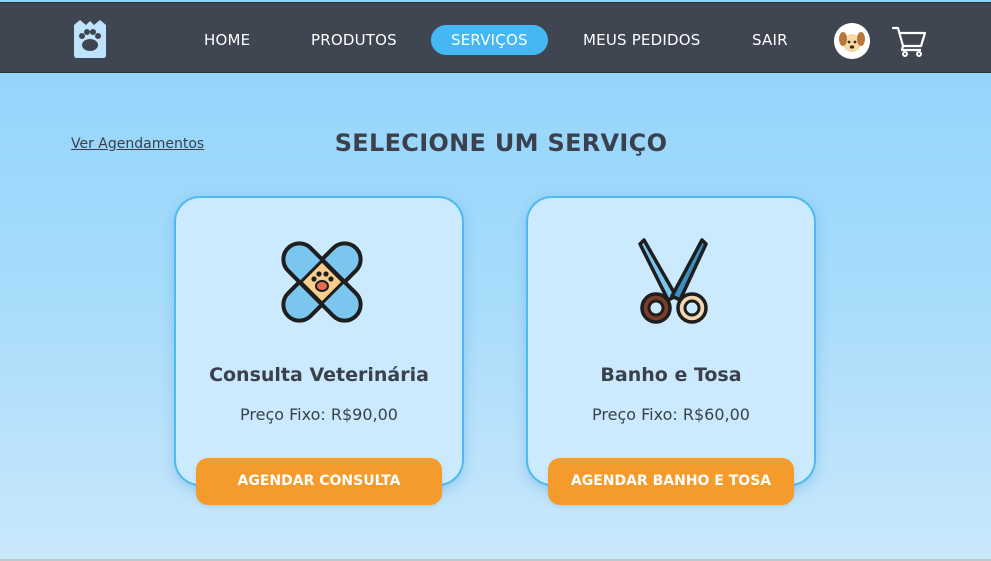 The image size is (991, 561). Describe the element at coordinates (319, 481) in the screenshot. I see `agendar-consulta-button: AGENDAR CONSULTA` at that location.